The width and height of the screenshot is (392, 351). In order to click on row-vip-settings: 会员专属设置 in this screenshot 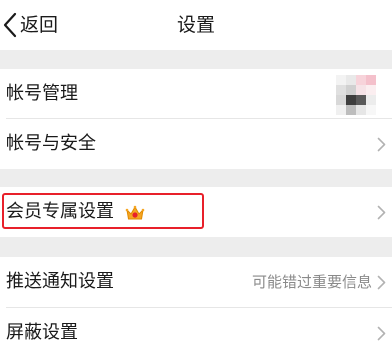, I will do `click(196, 212)`.